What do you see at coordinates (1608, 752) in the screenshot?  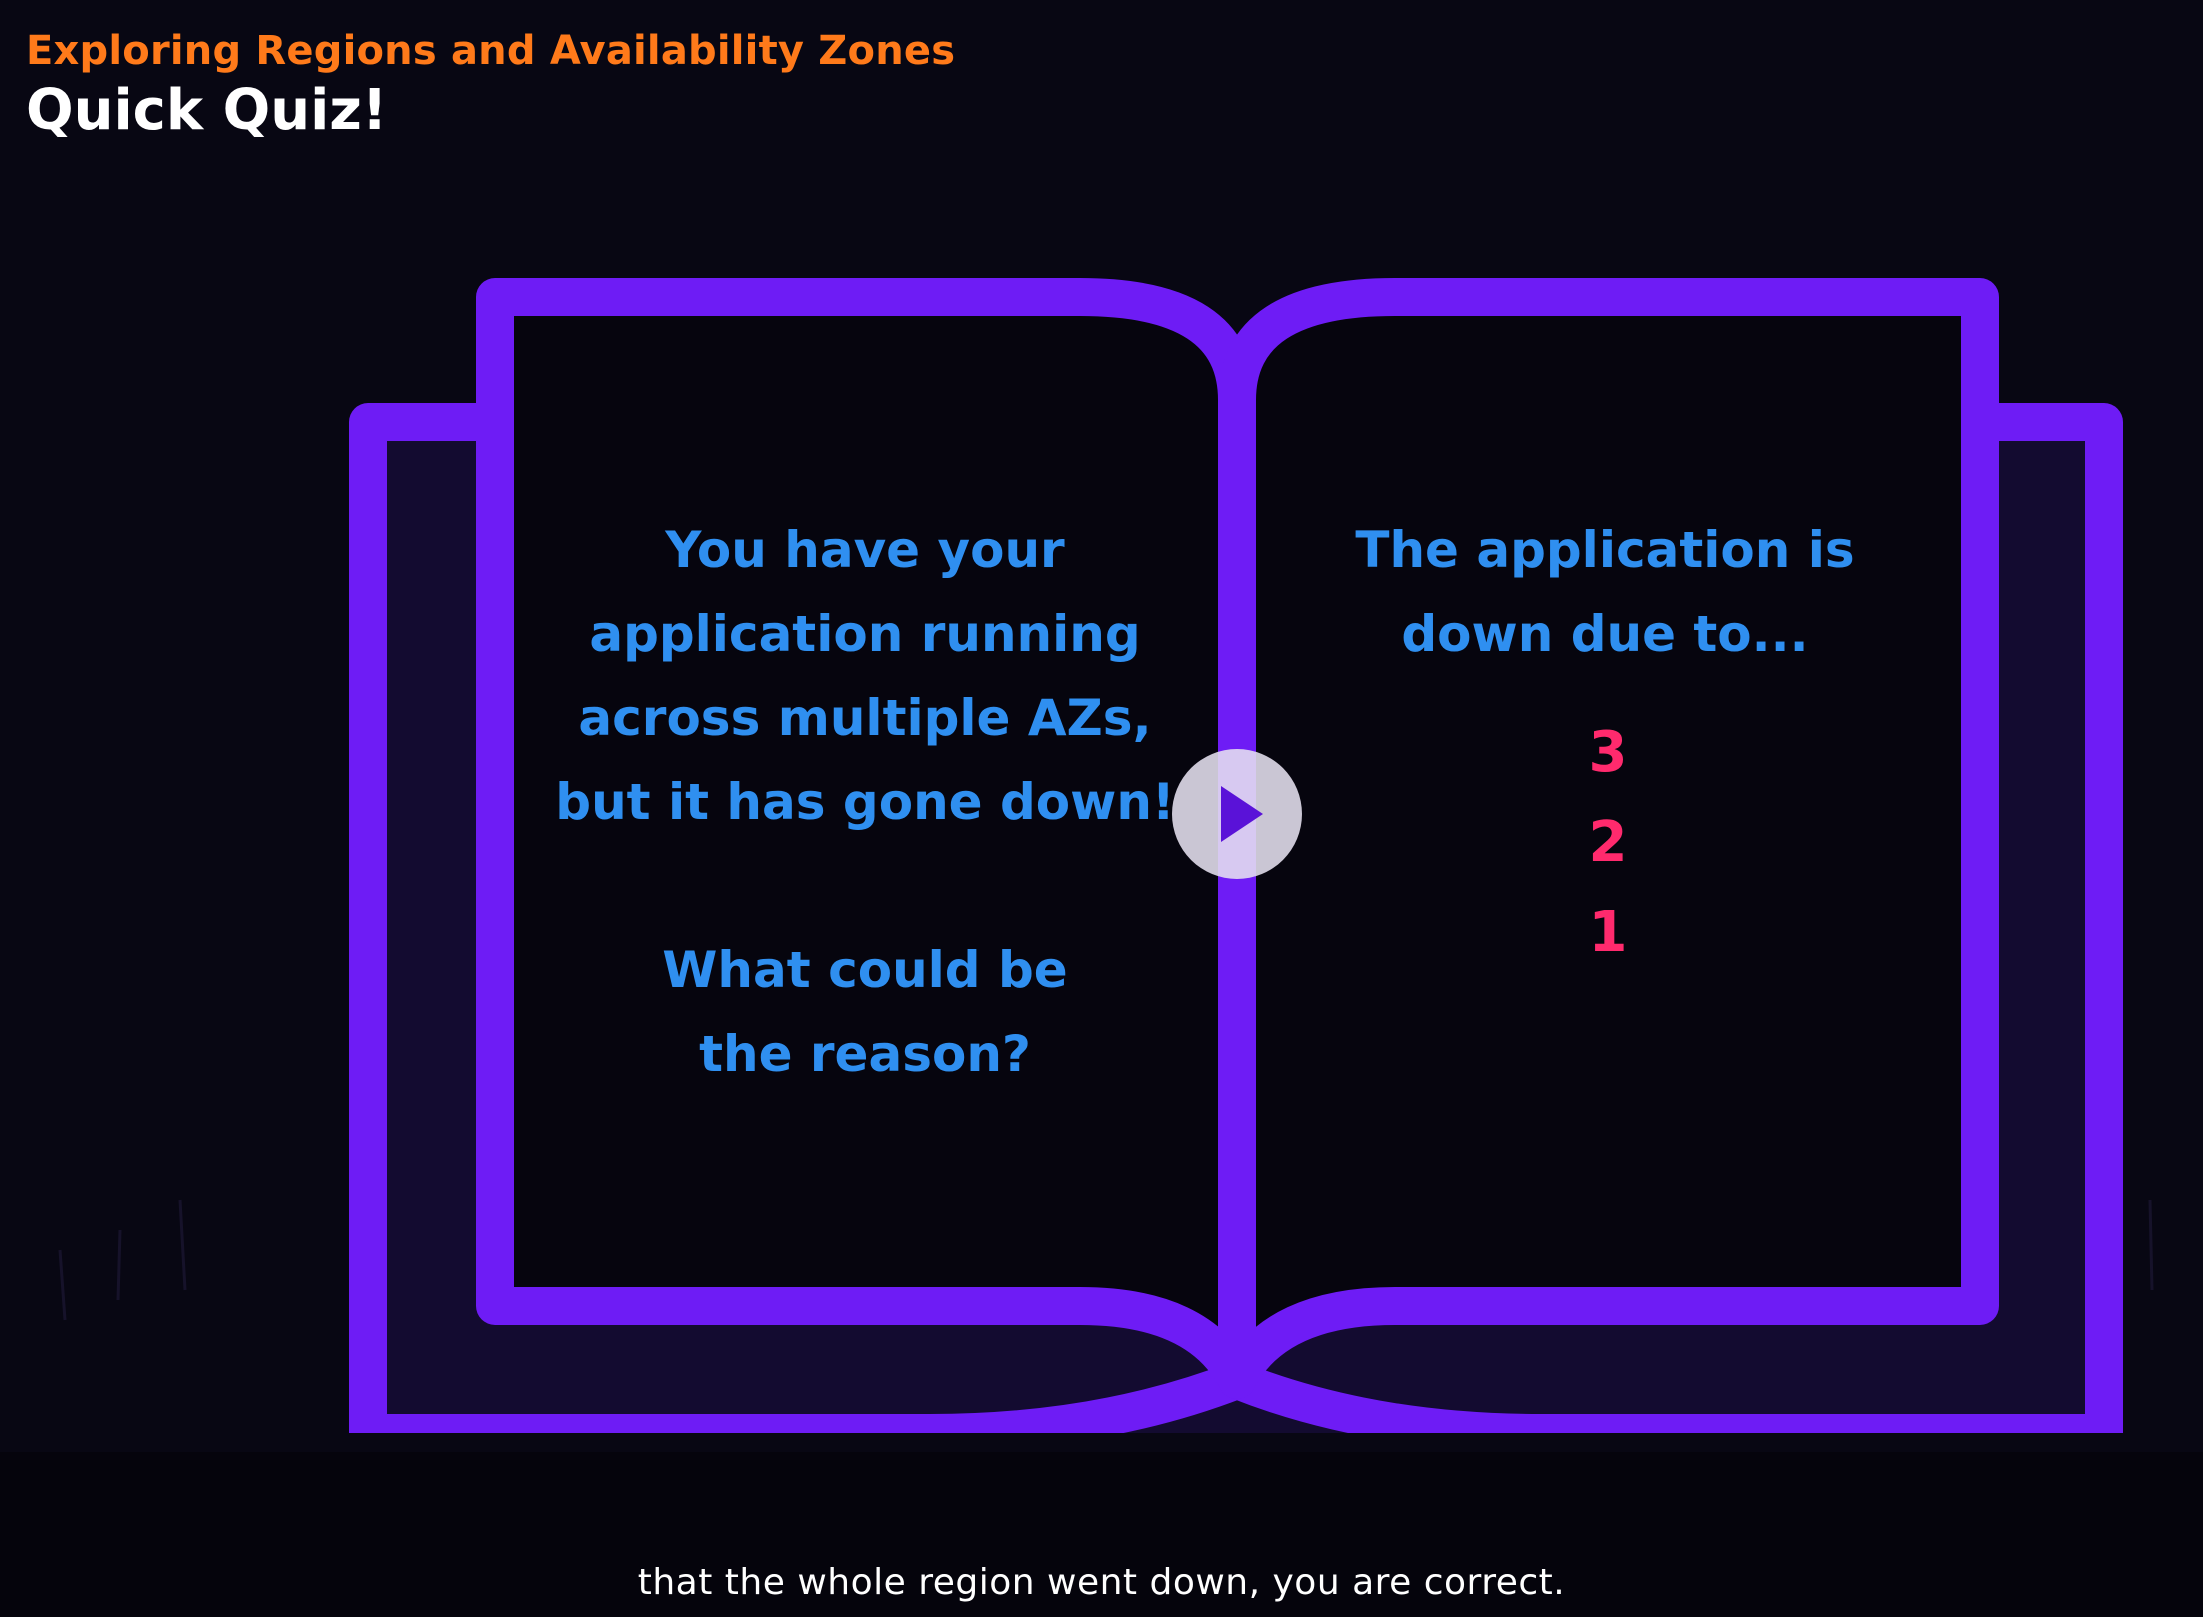 I see `countdown-number: 3` at bounding box center [1608, 752].